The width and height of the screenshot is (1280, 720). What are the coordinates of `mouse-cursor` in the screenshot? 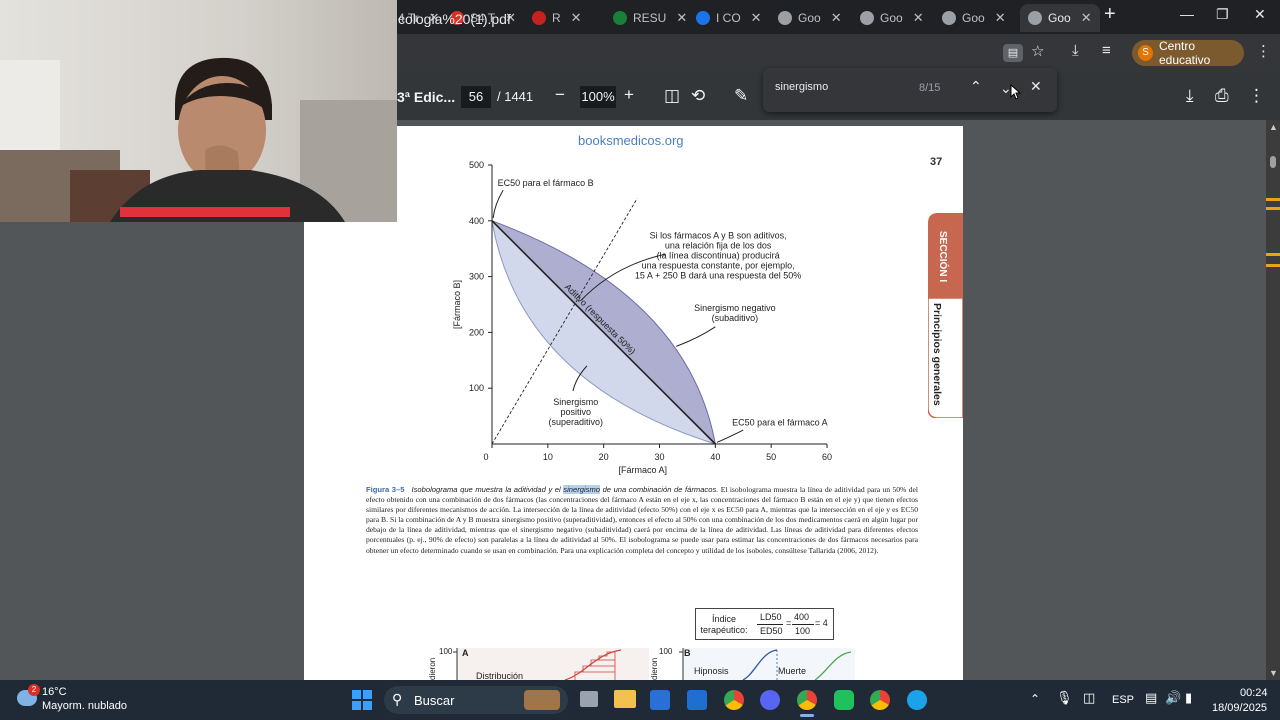 It's located at (1016, 92).